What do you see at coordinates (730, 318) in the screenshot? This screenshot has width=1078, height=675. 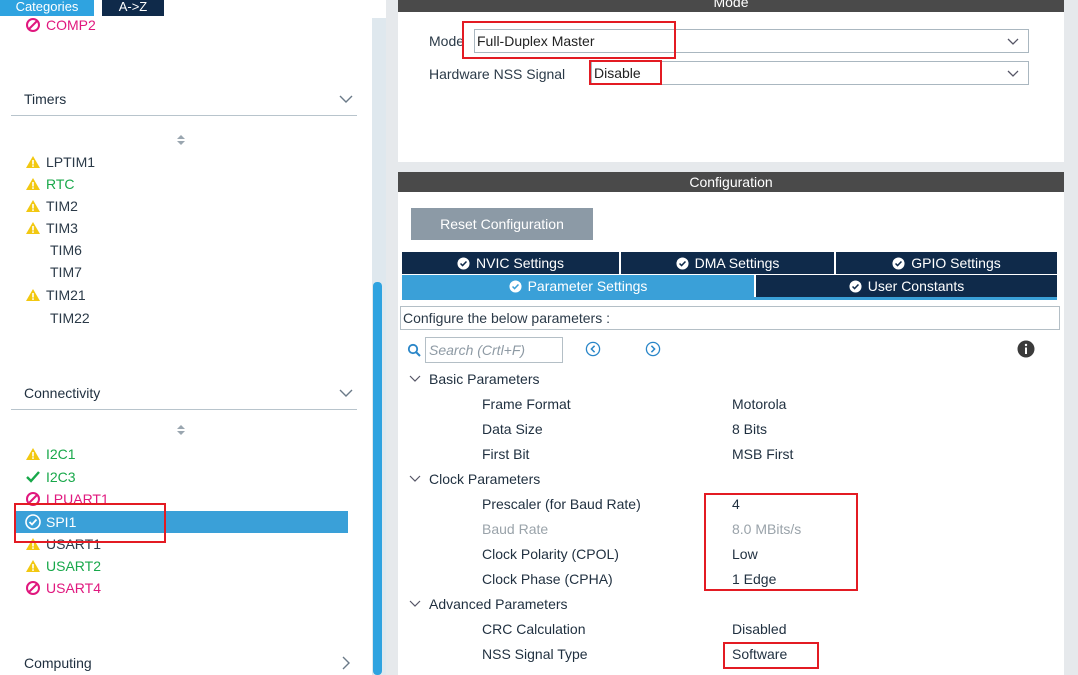 I see `configure-hint: Configure the below parameters :` at bounding box center [730, 318].